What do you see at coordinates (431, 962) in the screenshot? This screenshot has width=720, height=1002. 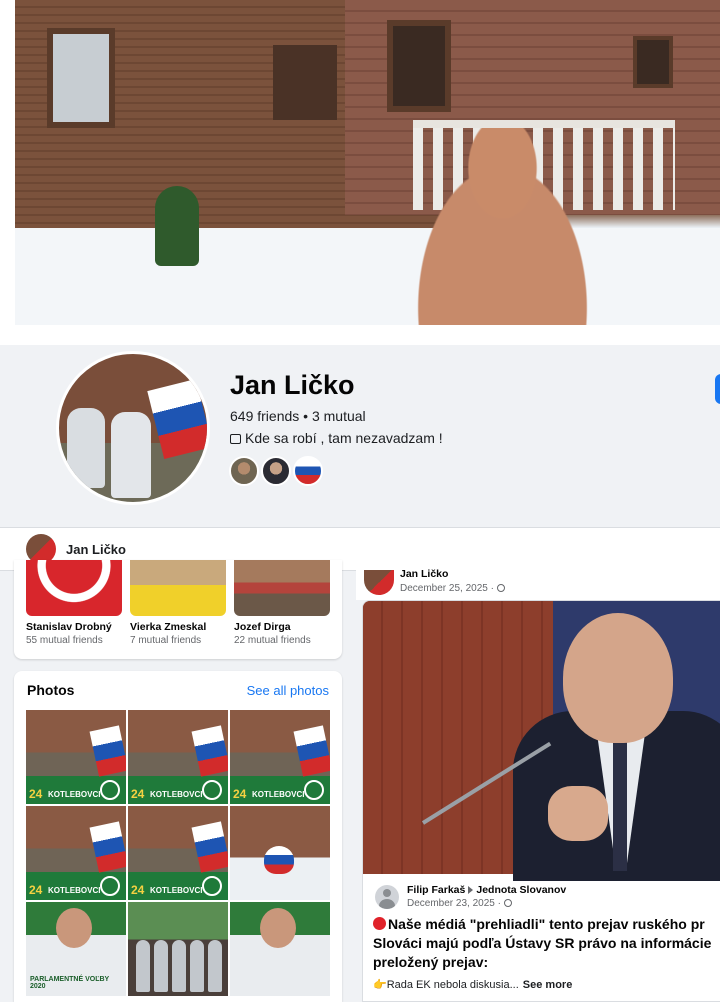 I see `post-text-line-3: preložený prejav:` at bounding box center [431, 962].